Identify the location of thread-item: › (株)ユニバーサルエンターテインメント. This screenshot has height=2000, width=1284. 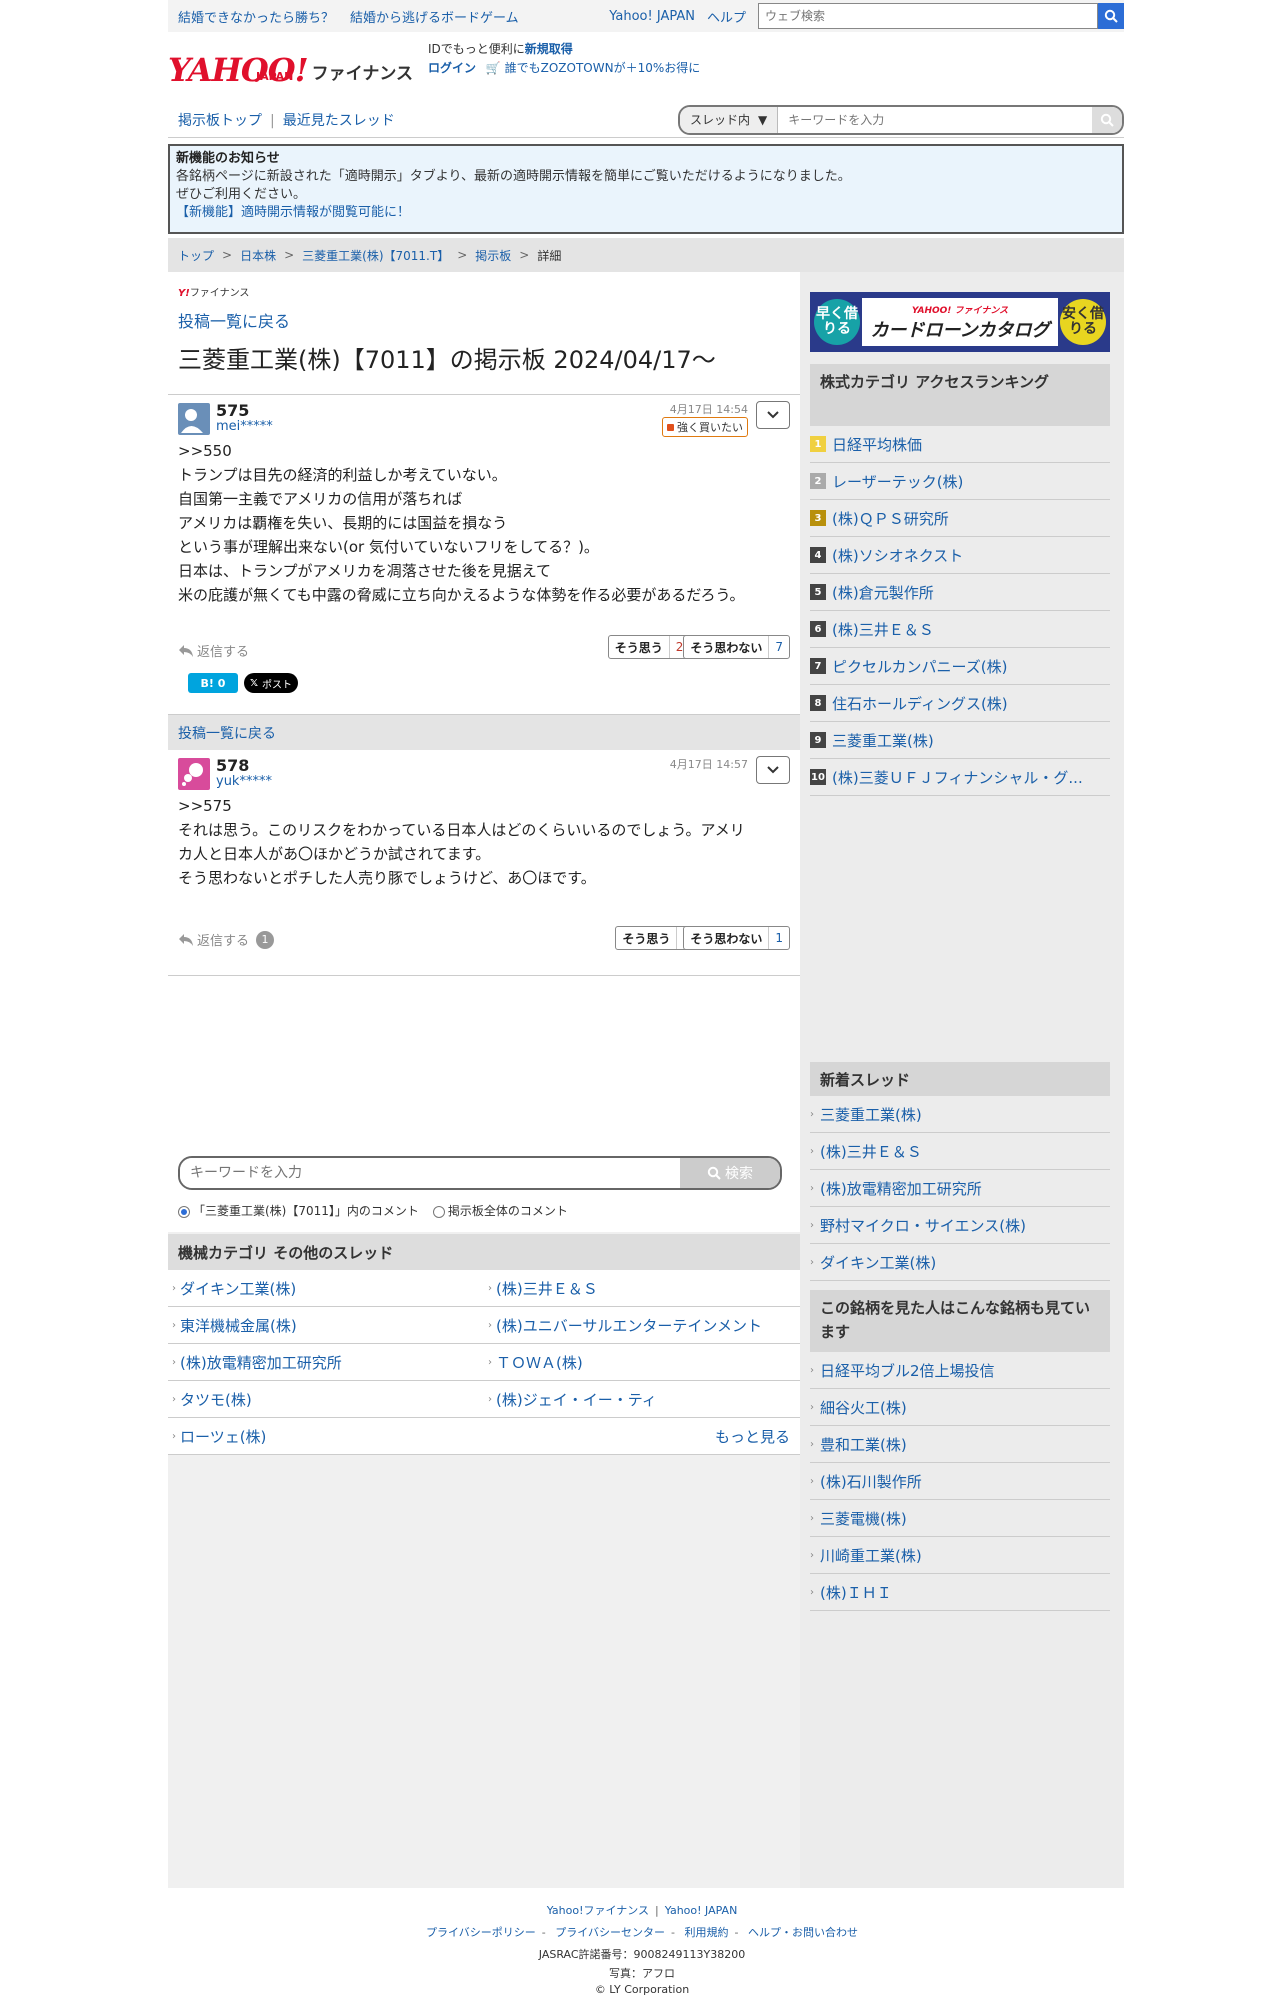
(642, 1325).